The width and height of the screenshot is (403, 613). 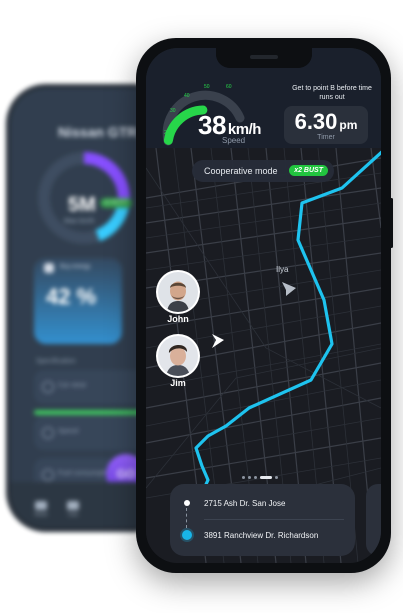 What do you see at coordinates (173, 111) in the screenshot?
I see `tick-label: 30` at bounding box center [173, 111].